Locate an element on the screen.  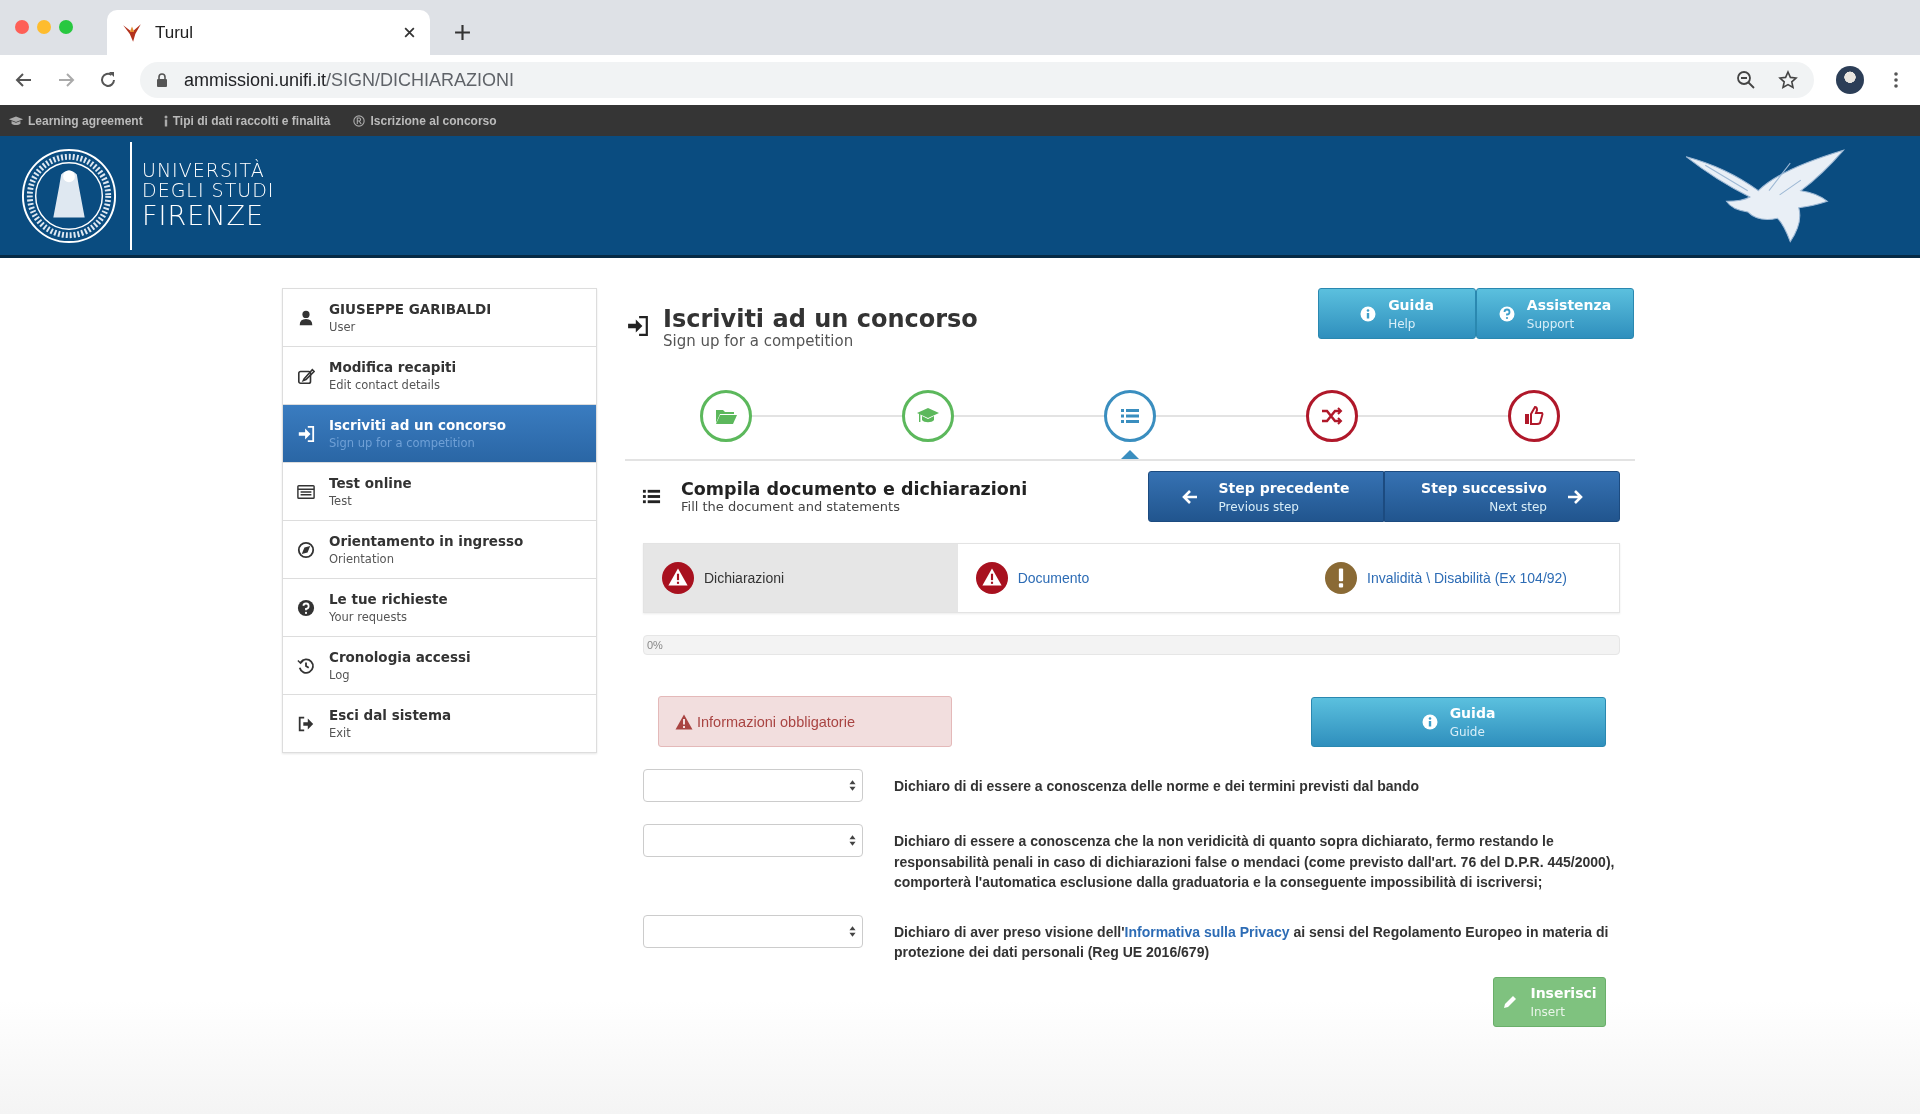
menu-subtitle: Sign up for a competition is located at coordinates (402, 443).